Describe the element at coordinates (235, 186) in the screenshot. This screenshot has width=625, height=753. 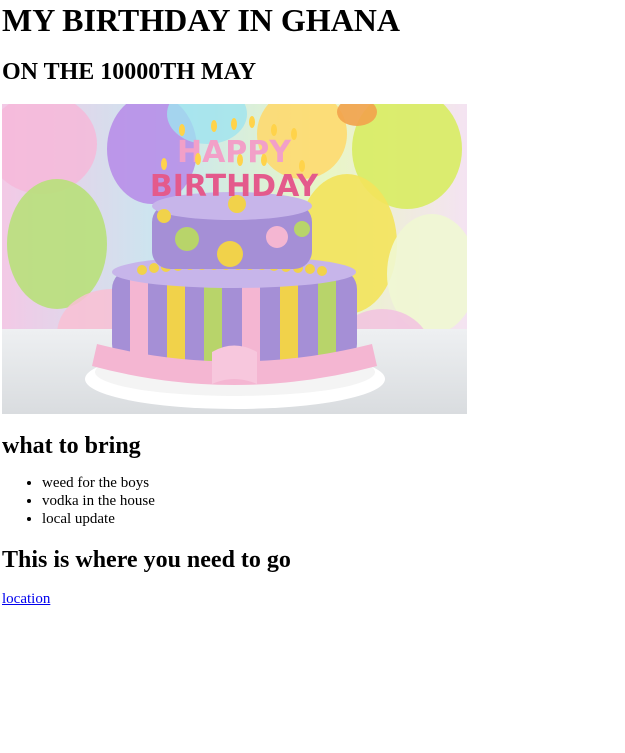
I see `cake-text-bottom: BIRTHDAY` at that location.